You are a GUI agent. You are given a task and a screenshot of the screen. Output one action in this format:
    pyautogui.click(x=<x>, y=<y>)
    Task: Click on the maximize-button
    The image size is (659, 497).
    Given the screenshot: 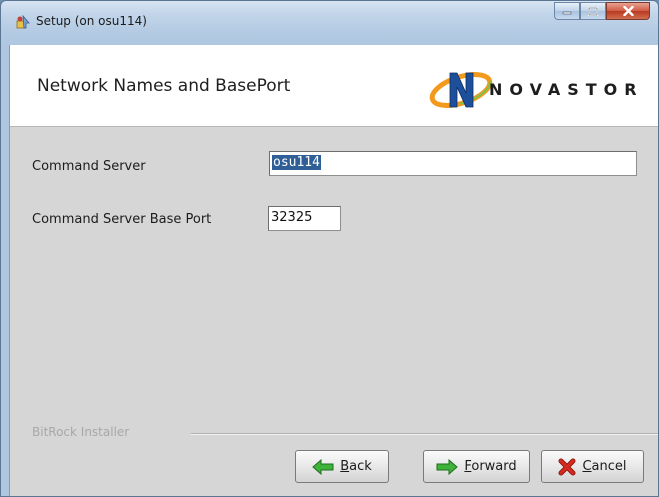 What is the action you would take?
    pyautogui.click(x=593, y=11)
    